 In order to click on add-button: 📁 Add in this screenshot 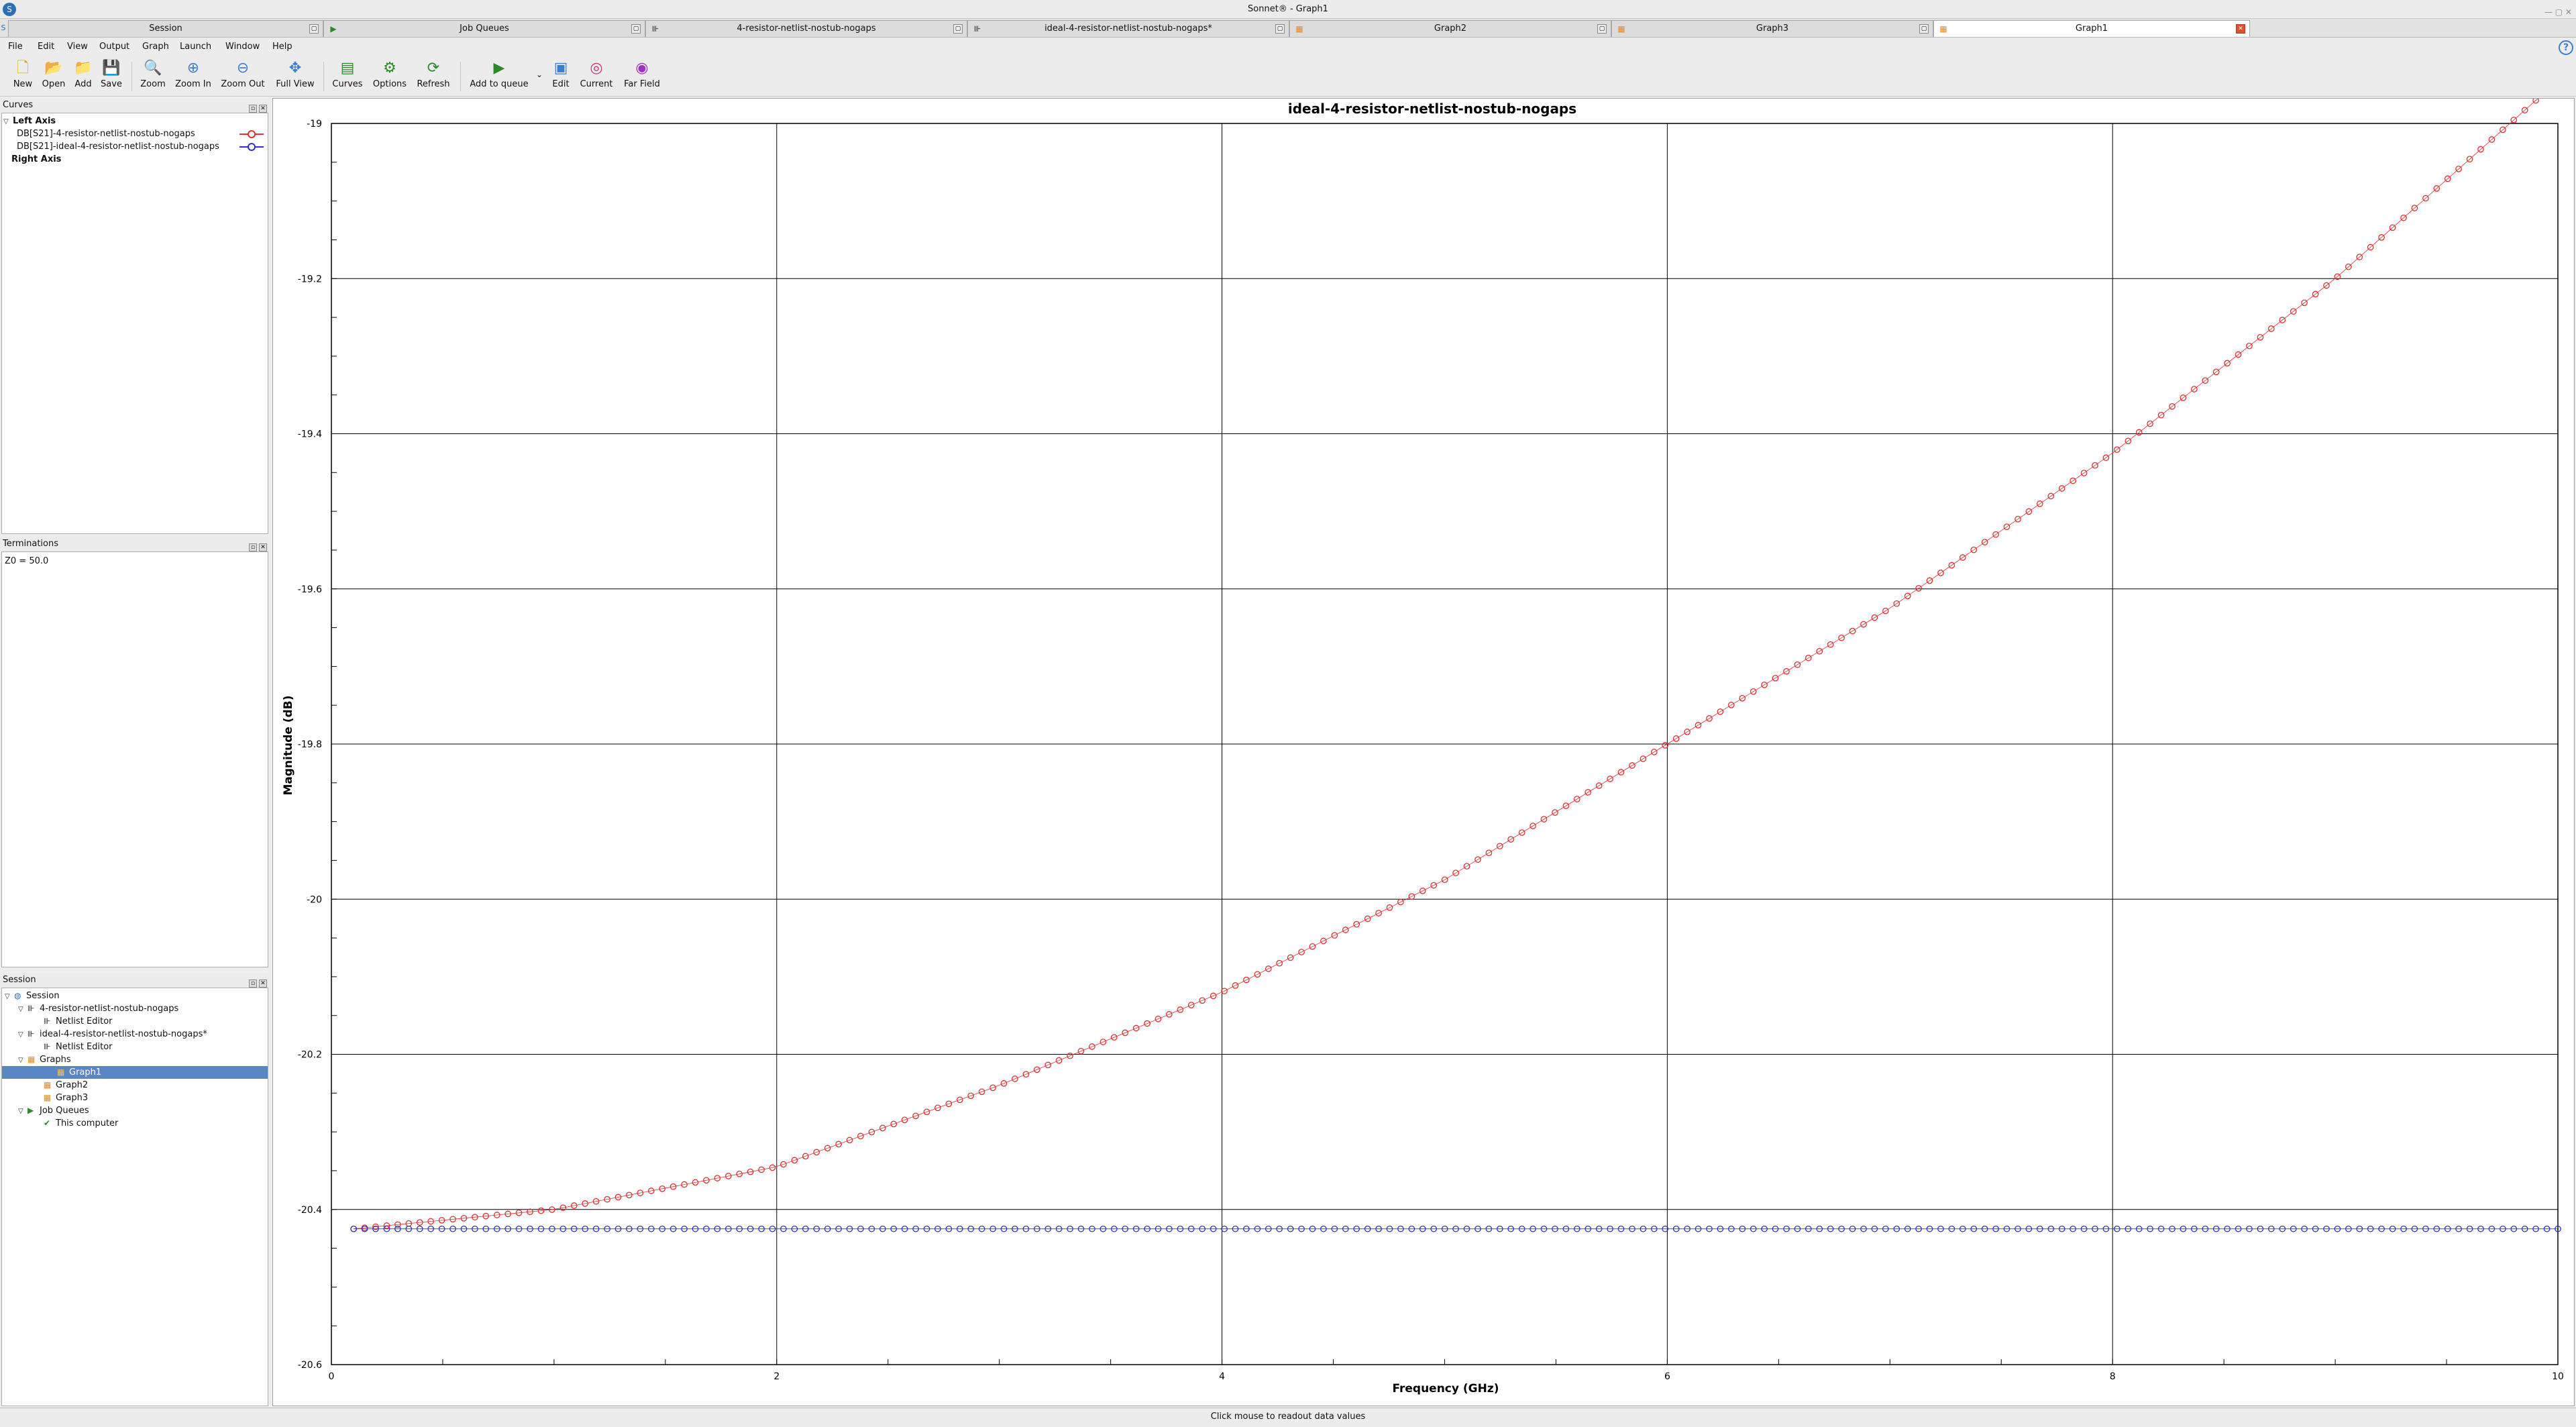, I will do `click(83, 74)`.